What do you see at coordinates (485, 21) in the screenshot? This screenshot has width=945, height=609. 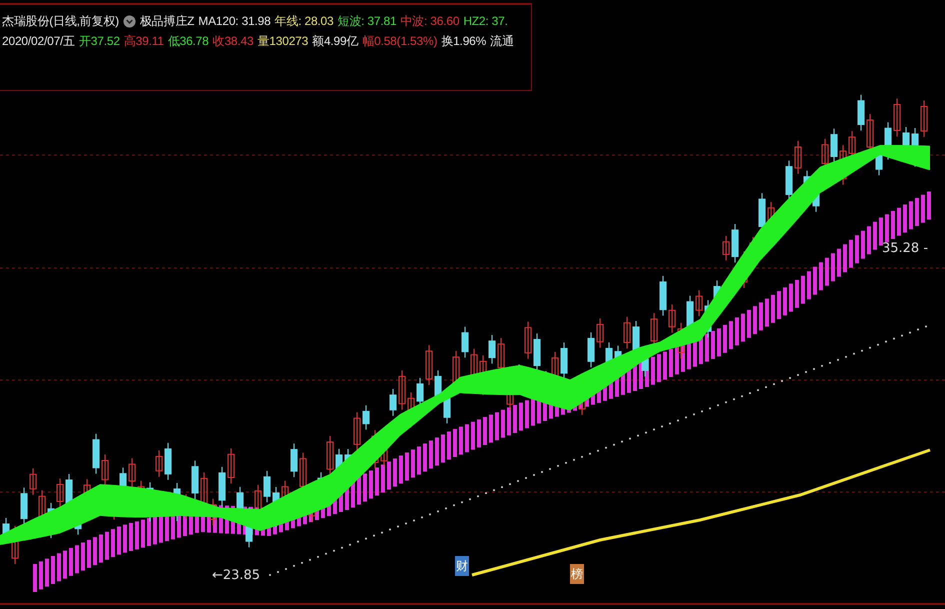 I see `indicator-value: HZ2: 37.` at bounding box center [485, 21].